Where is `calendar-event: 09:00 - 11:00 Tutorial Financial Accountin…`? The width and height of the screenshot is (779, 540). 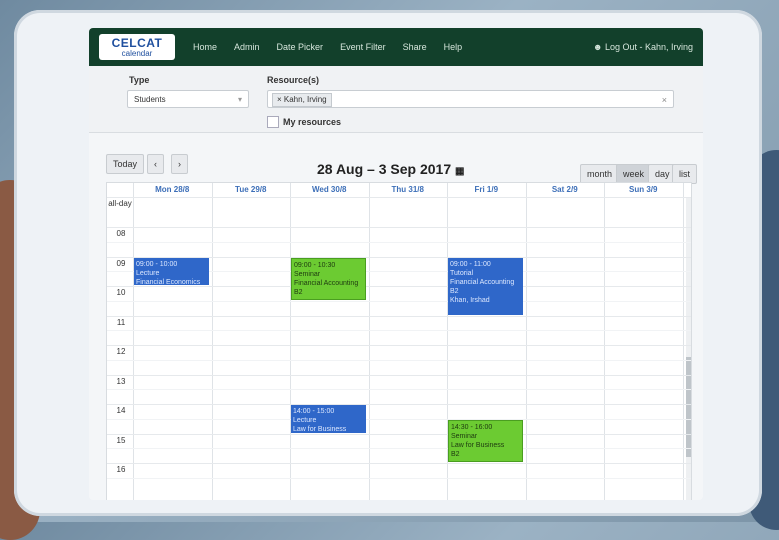
calendar-event: 09:00 - 11:00 Tutorial Financial Accountin… is located at coordinates (485, 286).